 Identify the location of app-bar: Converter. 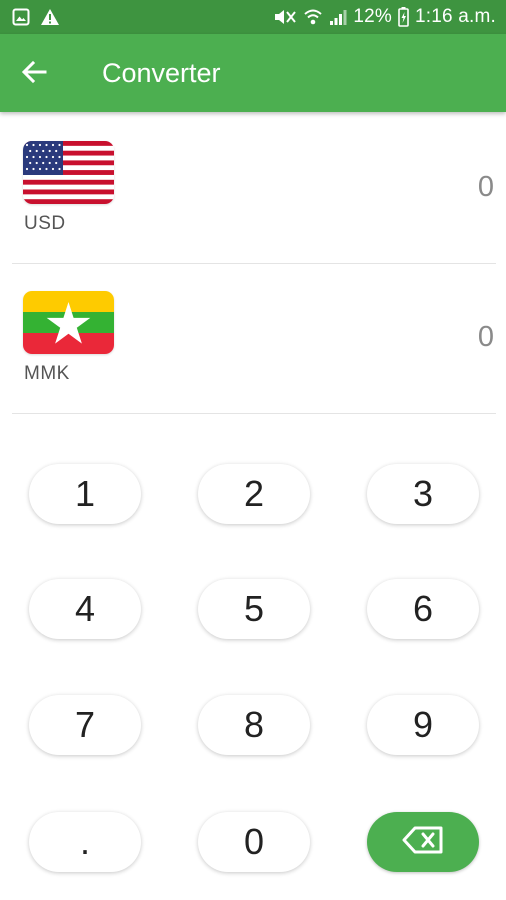
(253, 73).